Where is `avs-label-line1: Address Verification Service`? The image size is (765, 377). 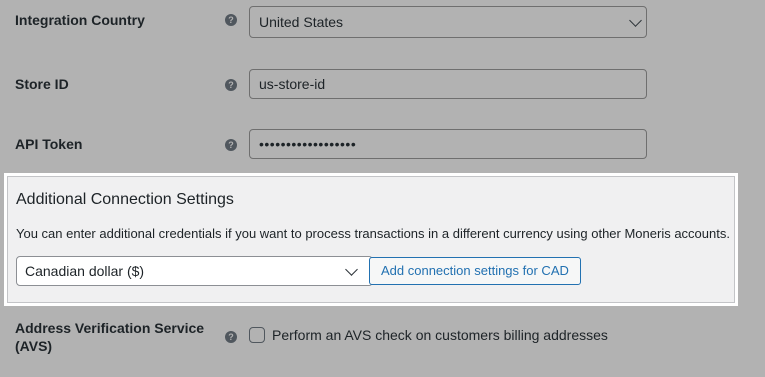
avs-label-line1: Address Verification Service is located at coordinates (110, 328).